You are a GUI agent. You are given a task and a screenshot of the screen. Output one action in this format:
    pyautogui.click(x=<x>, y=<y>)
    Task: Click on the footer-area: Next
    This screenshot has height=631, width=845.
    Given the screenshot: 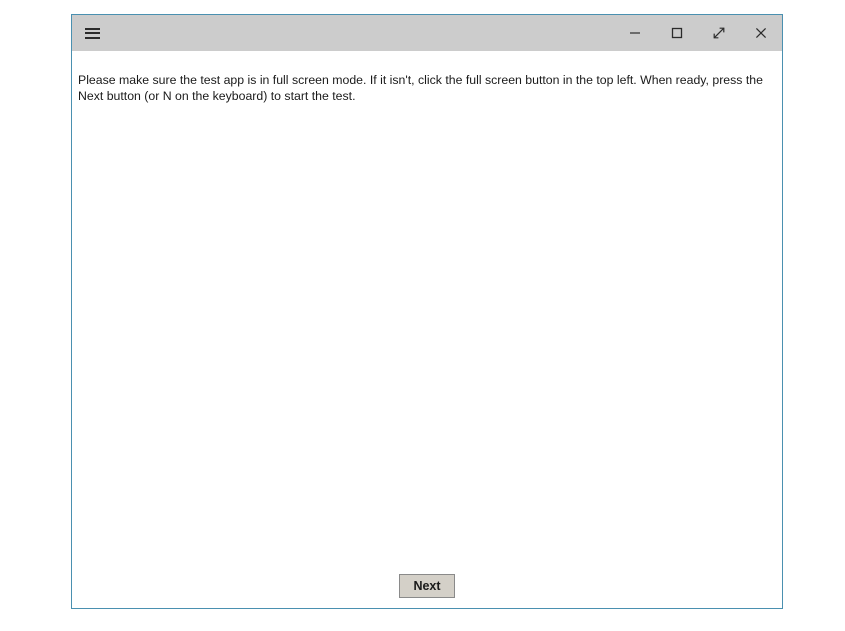 What is the action you would take?
    pyautogui.click(x=427, y=586)
    